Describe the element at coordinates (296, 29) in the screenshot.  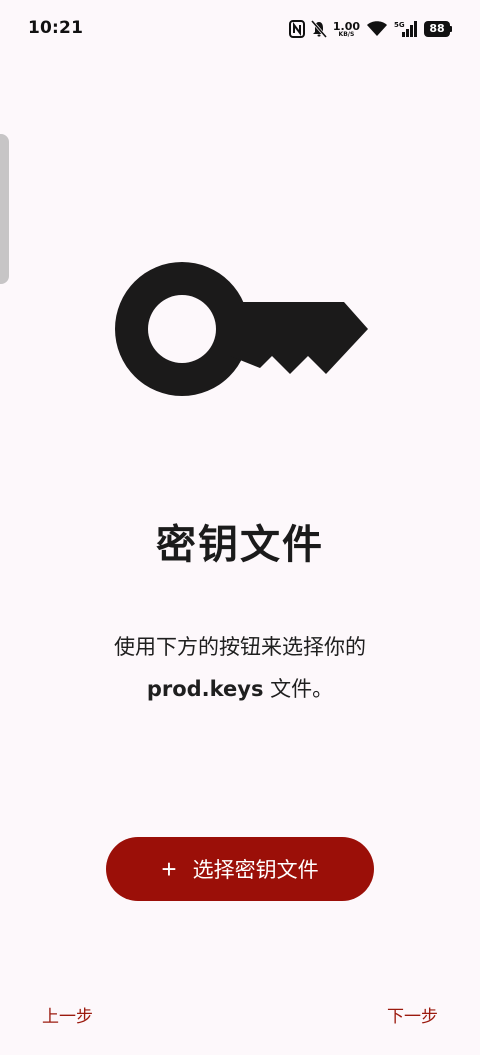
I see `nfc-icon` at that location.